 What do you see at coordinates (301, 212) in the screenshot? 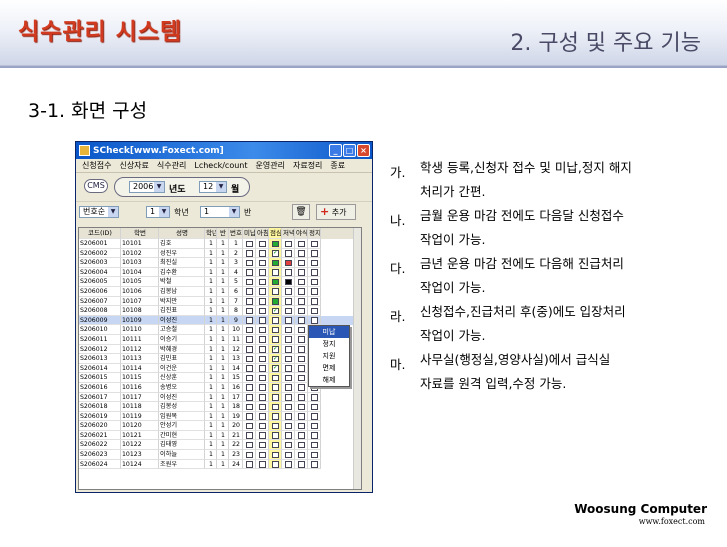
I see `trash-button: 🗑` at bounding box center [301, 212].